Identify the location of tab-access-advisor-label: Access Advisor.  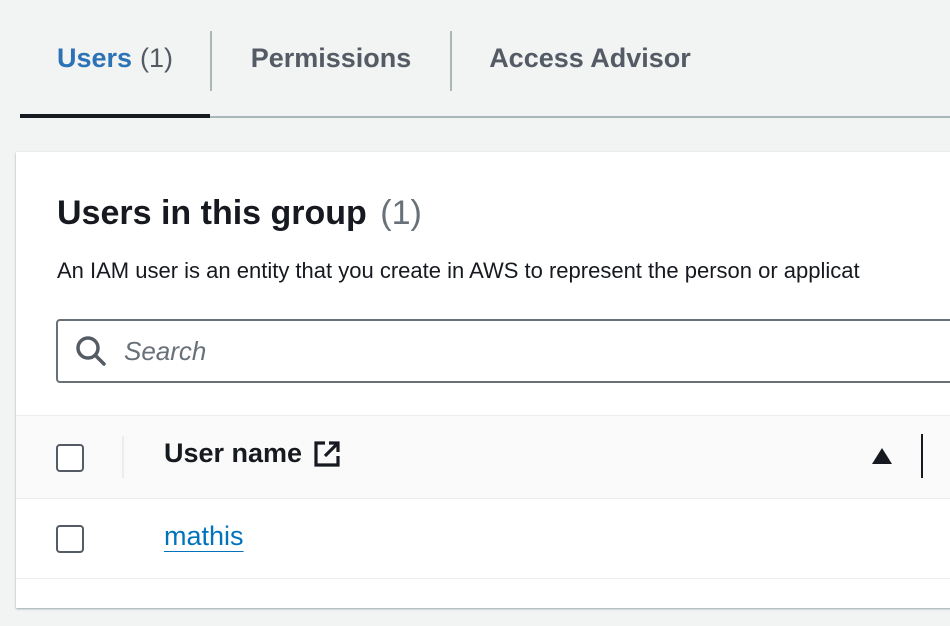
(590, 57).